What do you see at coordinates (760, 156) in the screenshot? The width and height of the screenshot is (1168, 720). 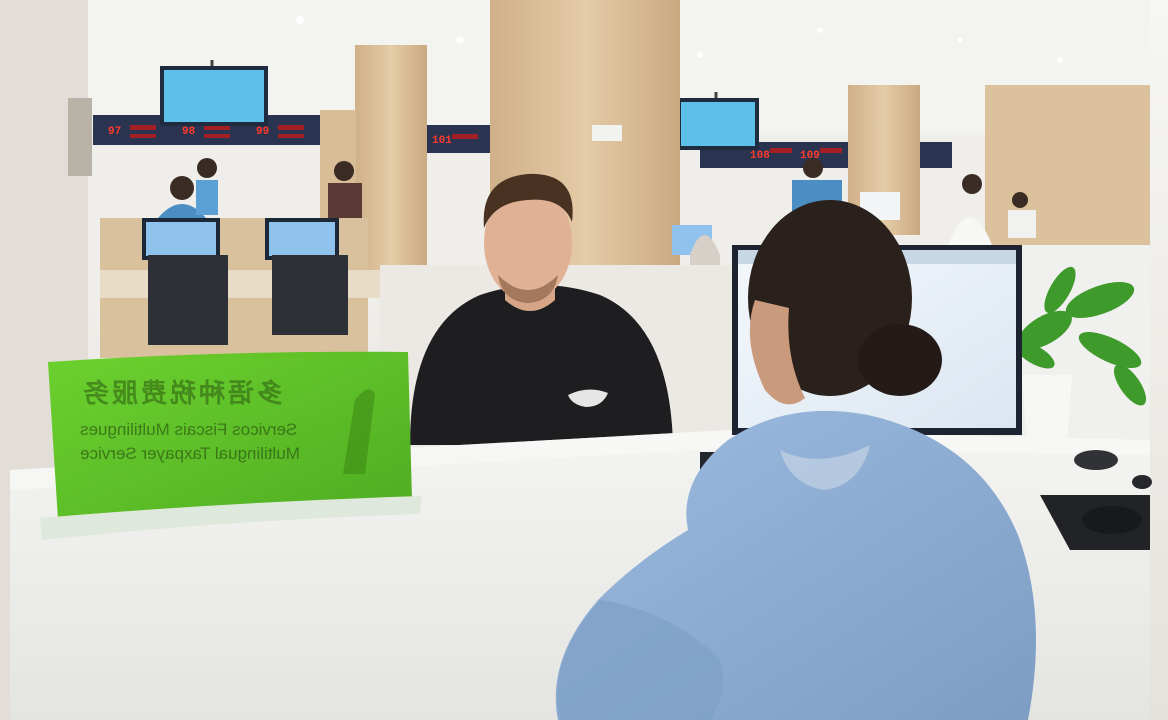 I see `window-number-108: 108` at bounding box center [760, 156].